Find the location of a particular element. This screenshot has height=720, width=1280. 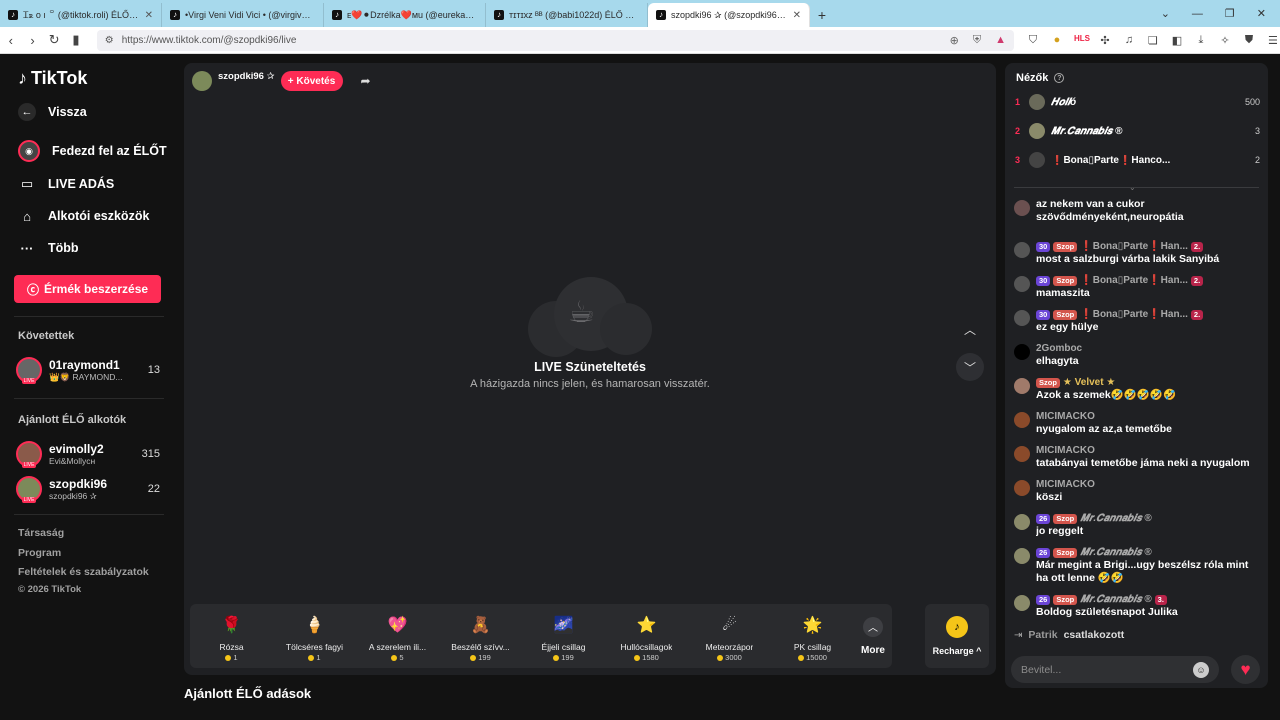

chat-input is located at coordinates (1107, 669).